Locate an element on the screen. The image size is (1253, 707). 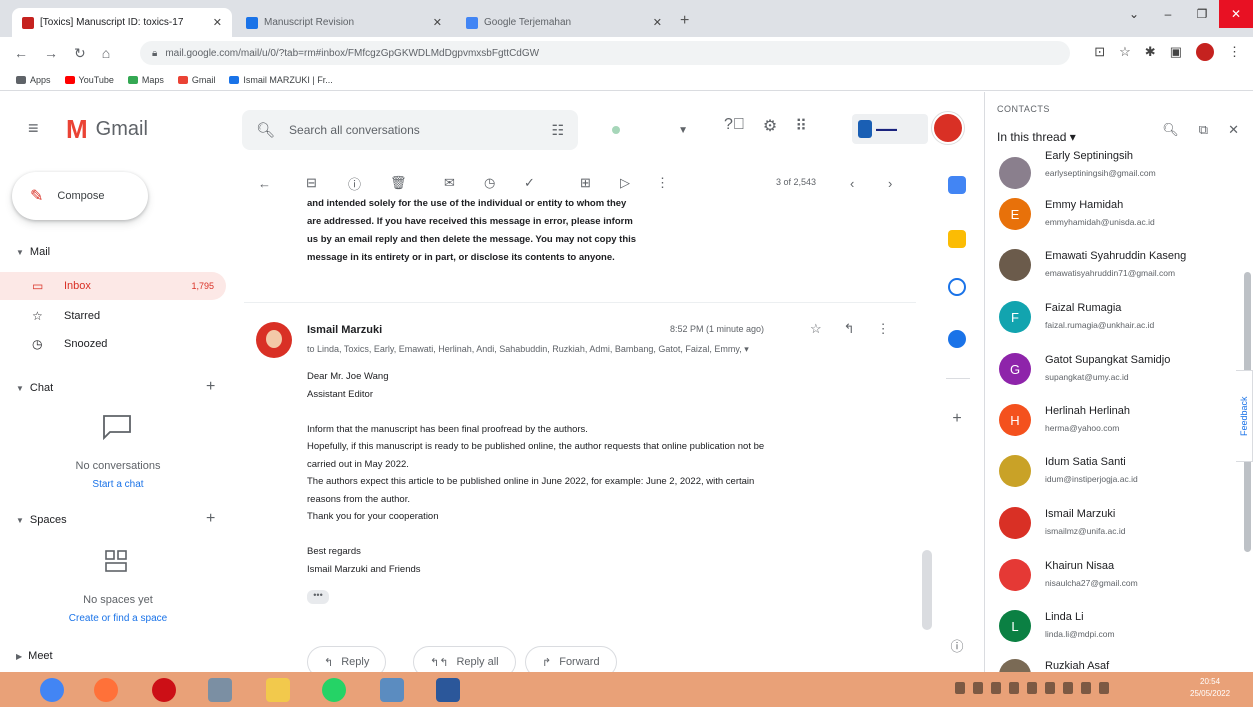
message-scrollbar is located at coordinates (927, 590).